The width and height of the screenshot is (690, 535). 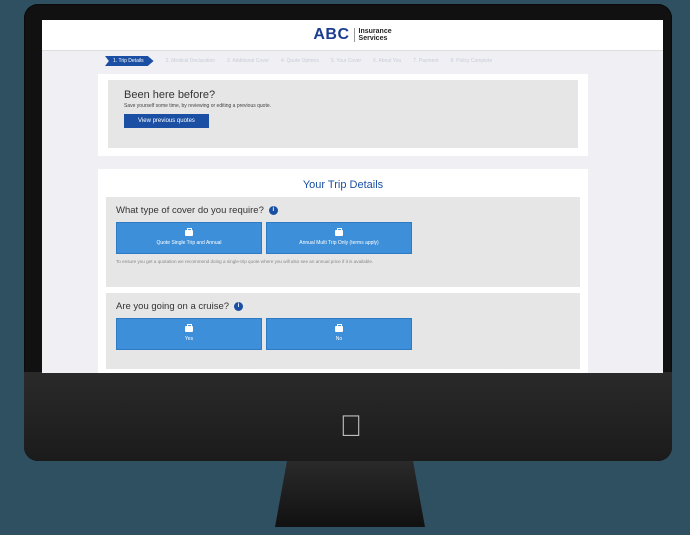 I want to click on trip-details-title: Your Trip Details, so click(x=343, y=185).